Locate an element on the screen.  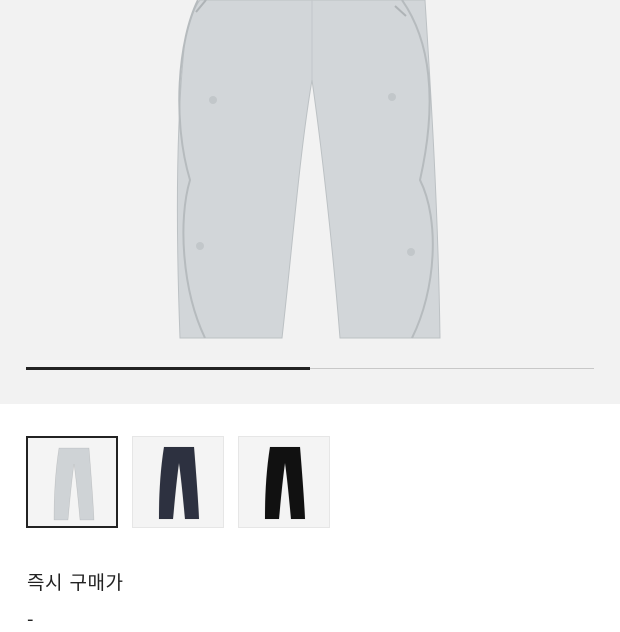
gallery-progress-fill is located at coordinates (168, 368).